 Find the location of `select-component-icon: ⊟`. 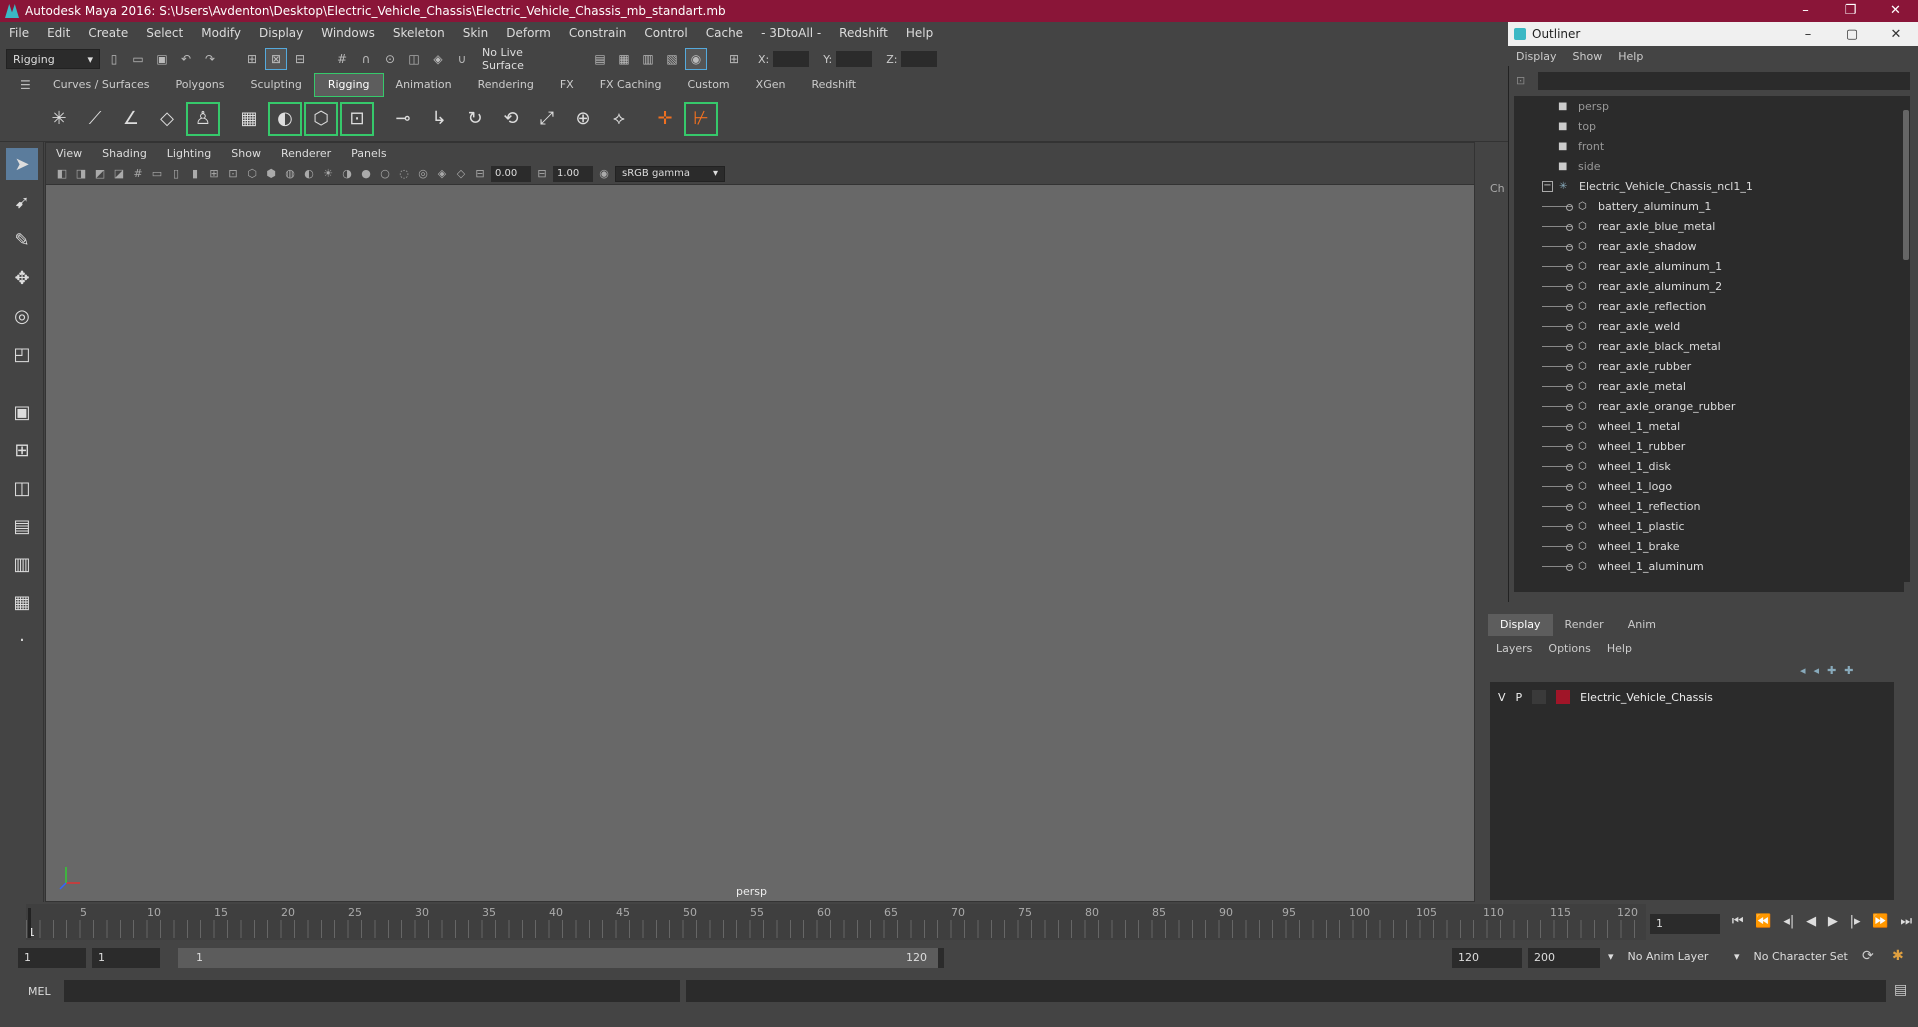

select-component-icon: ⊟ is located at coordinates (300, 59).